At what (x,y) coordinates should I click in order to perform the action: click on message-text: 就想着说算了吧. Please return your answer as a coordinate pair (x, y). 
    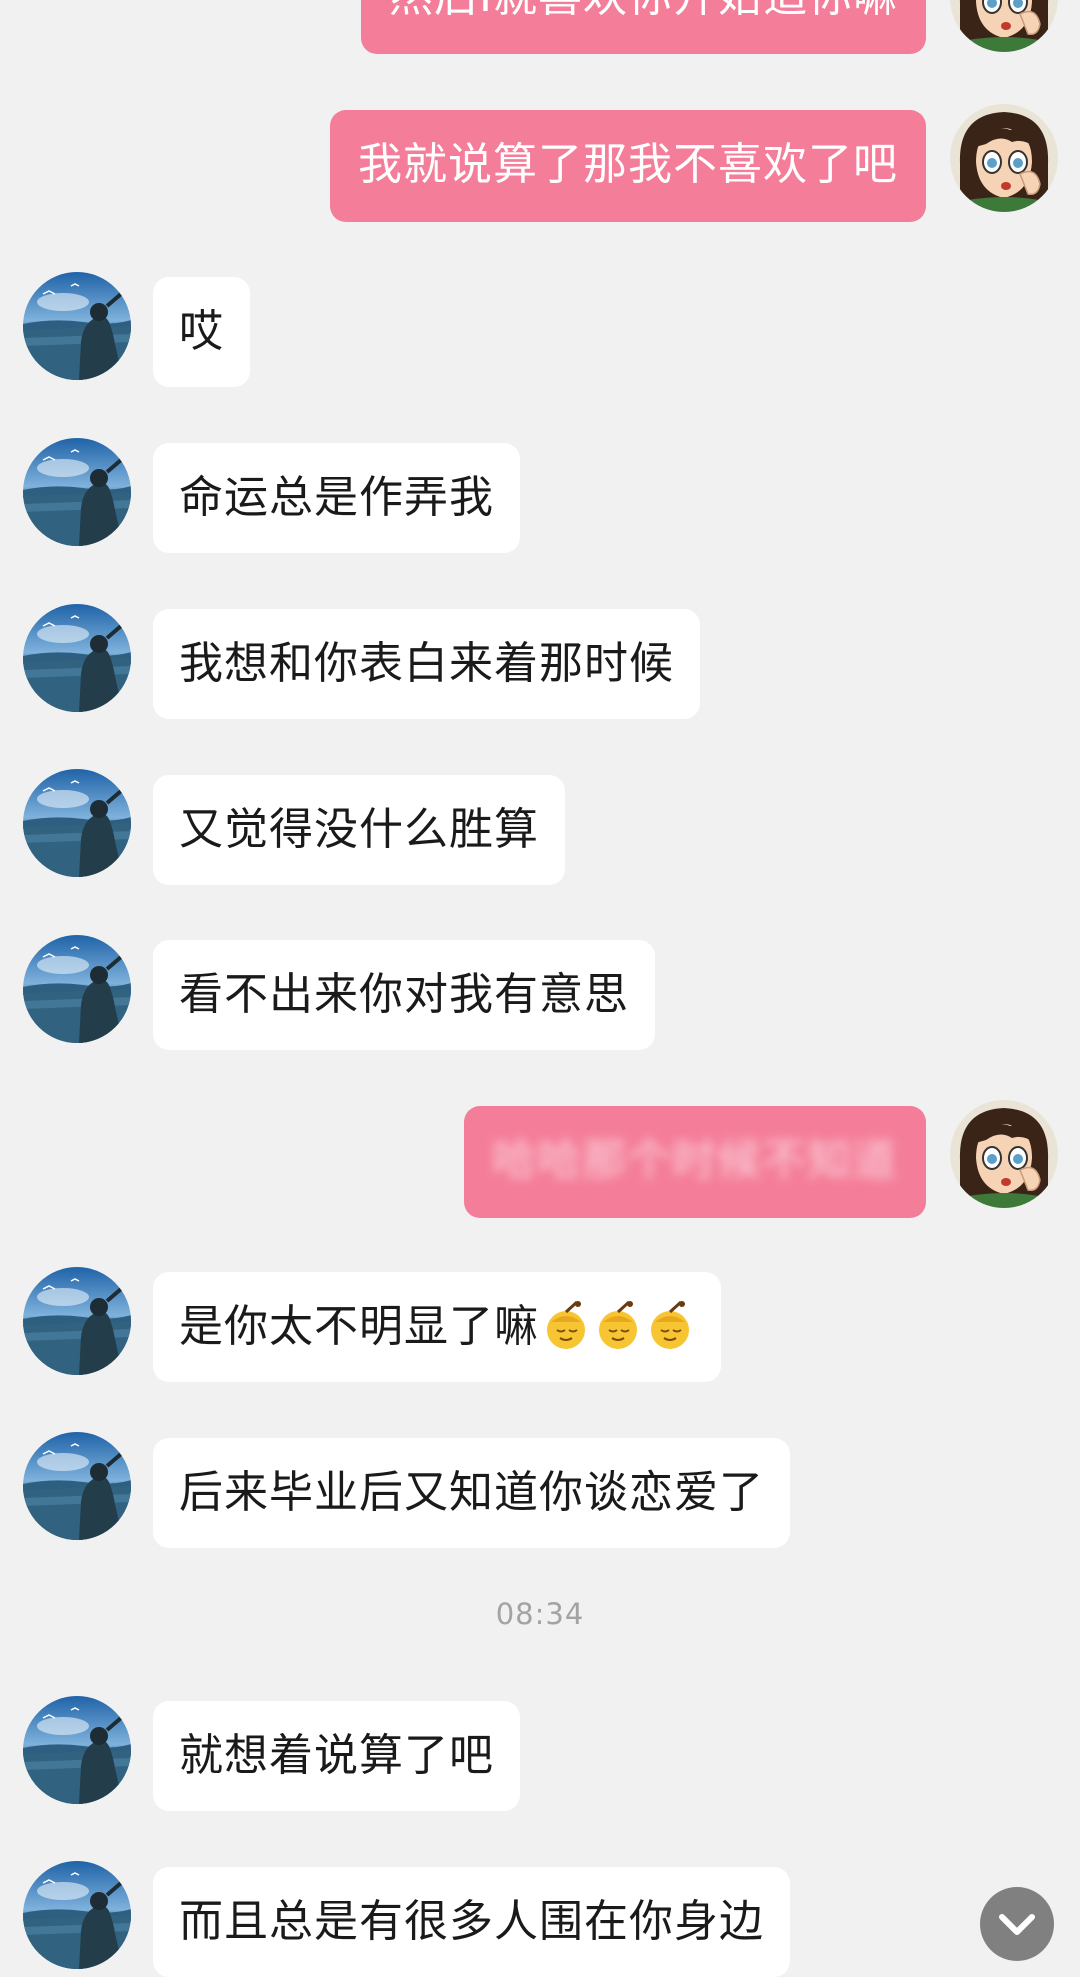
    Looking at the image, I should click on (336, 1755).